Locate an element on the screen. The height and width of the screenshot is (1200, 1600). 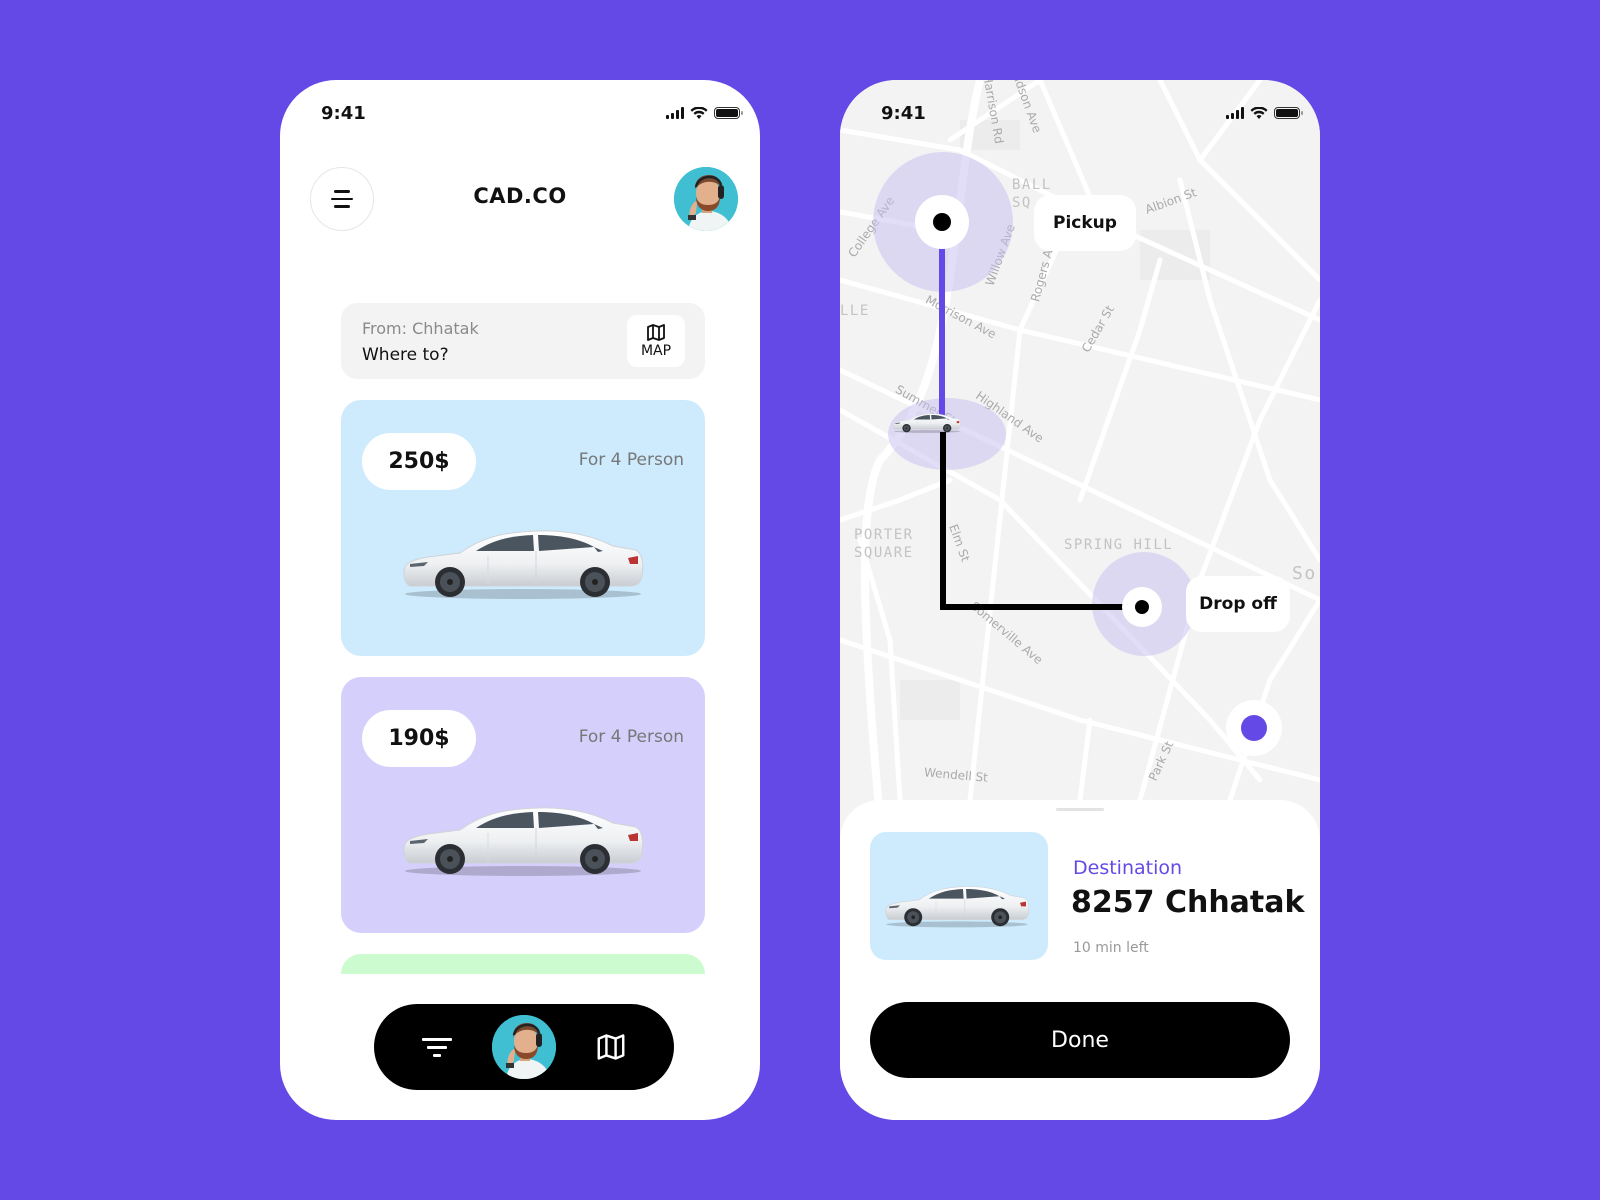
recenter-button is located at coordinates (1254, 728).